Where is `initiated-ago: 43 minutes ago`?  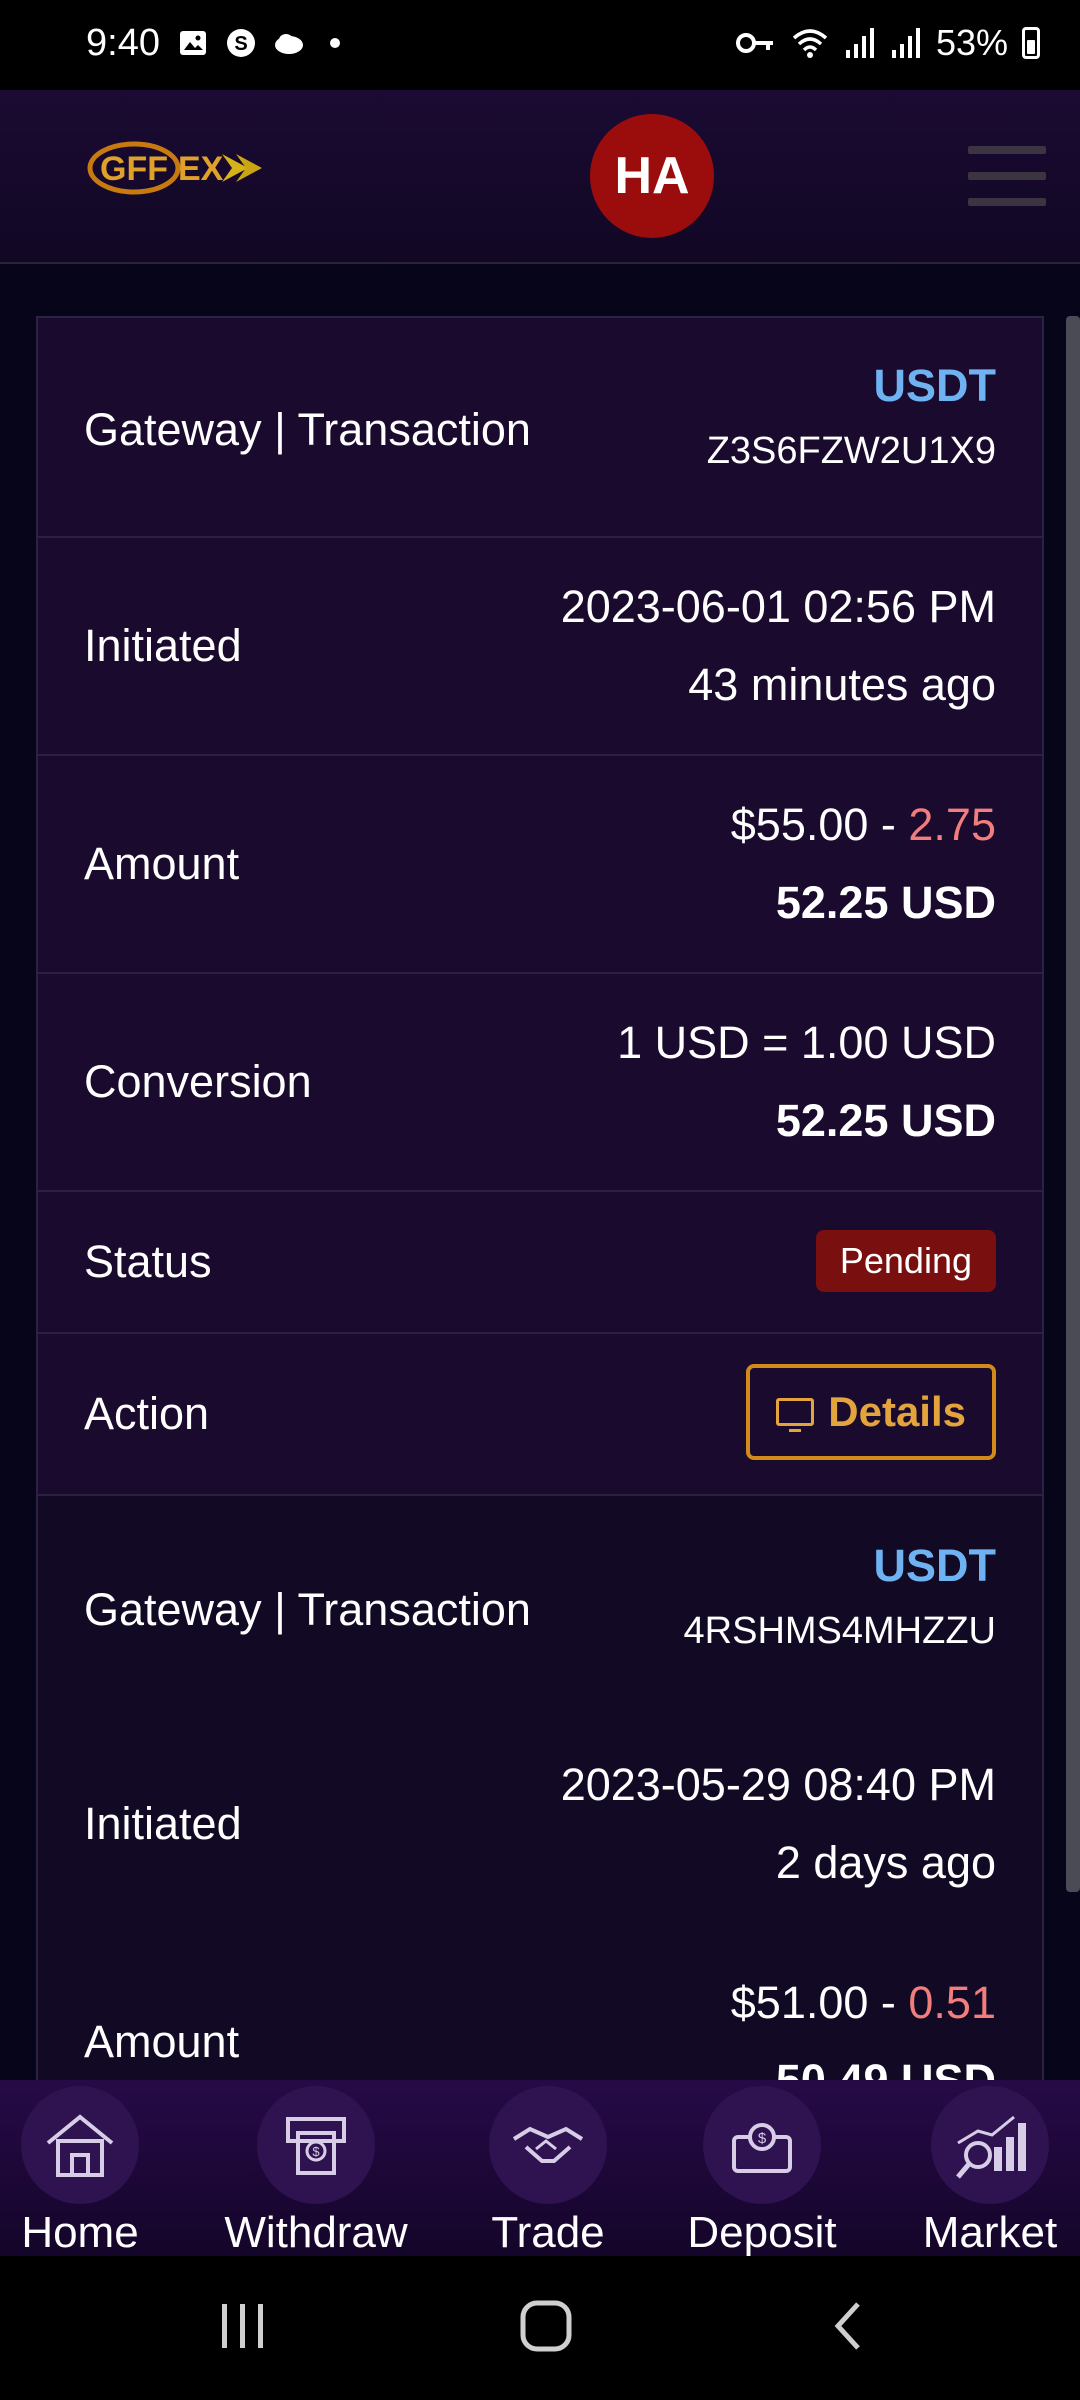
initiated-ago: 43 minutes ago is located at coordinates (842, 684).